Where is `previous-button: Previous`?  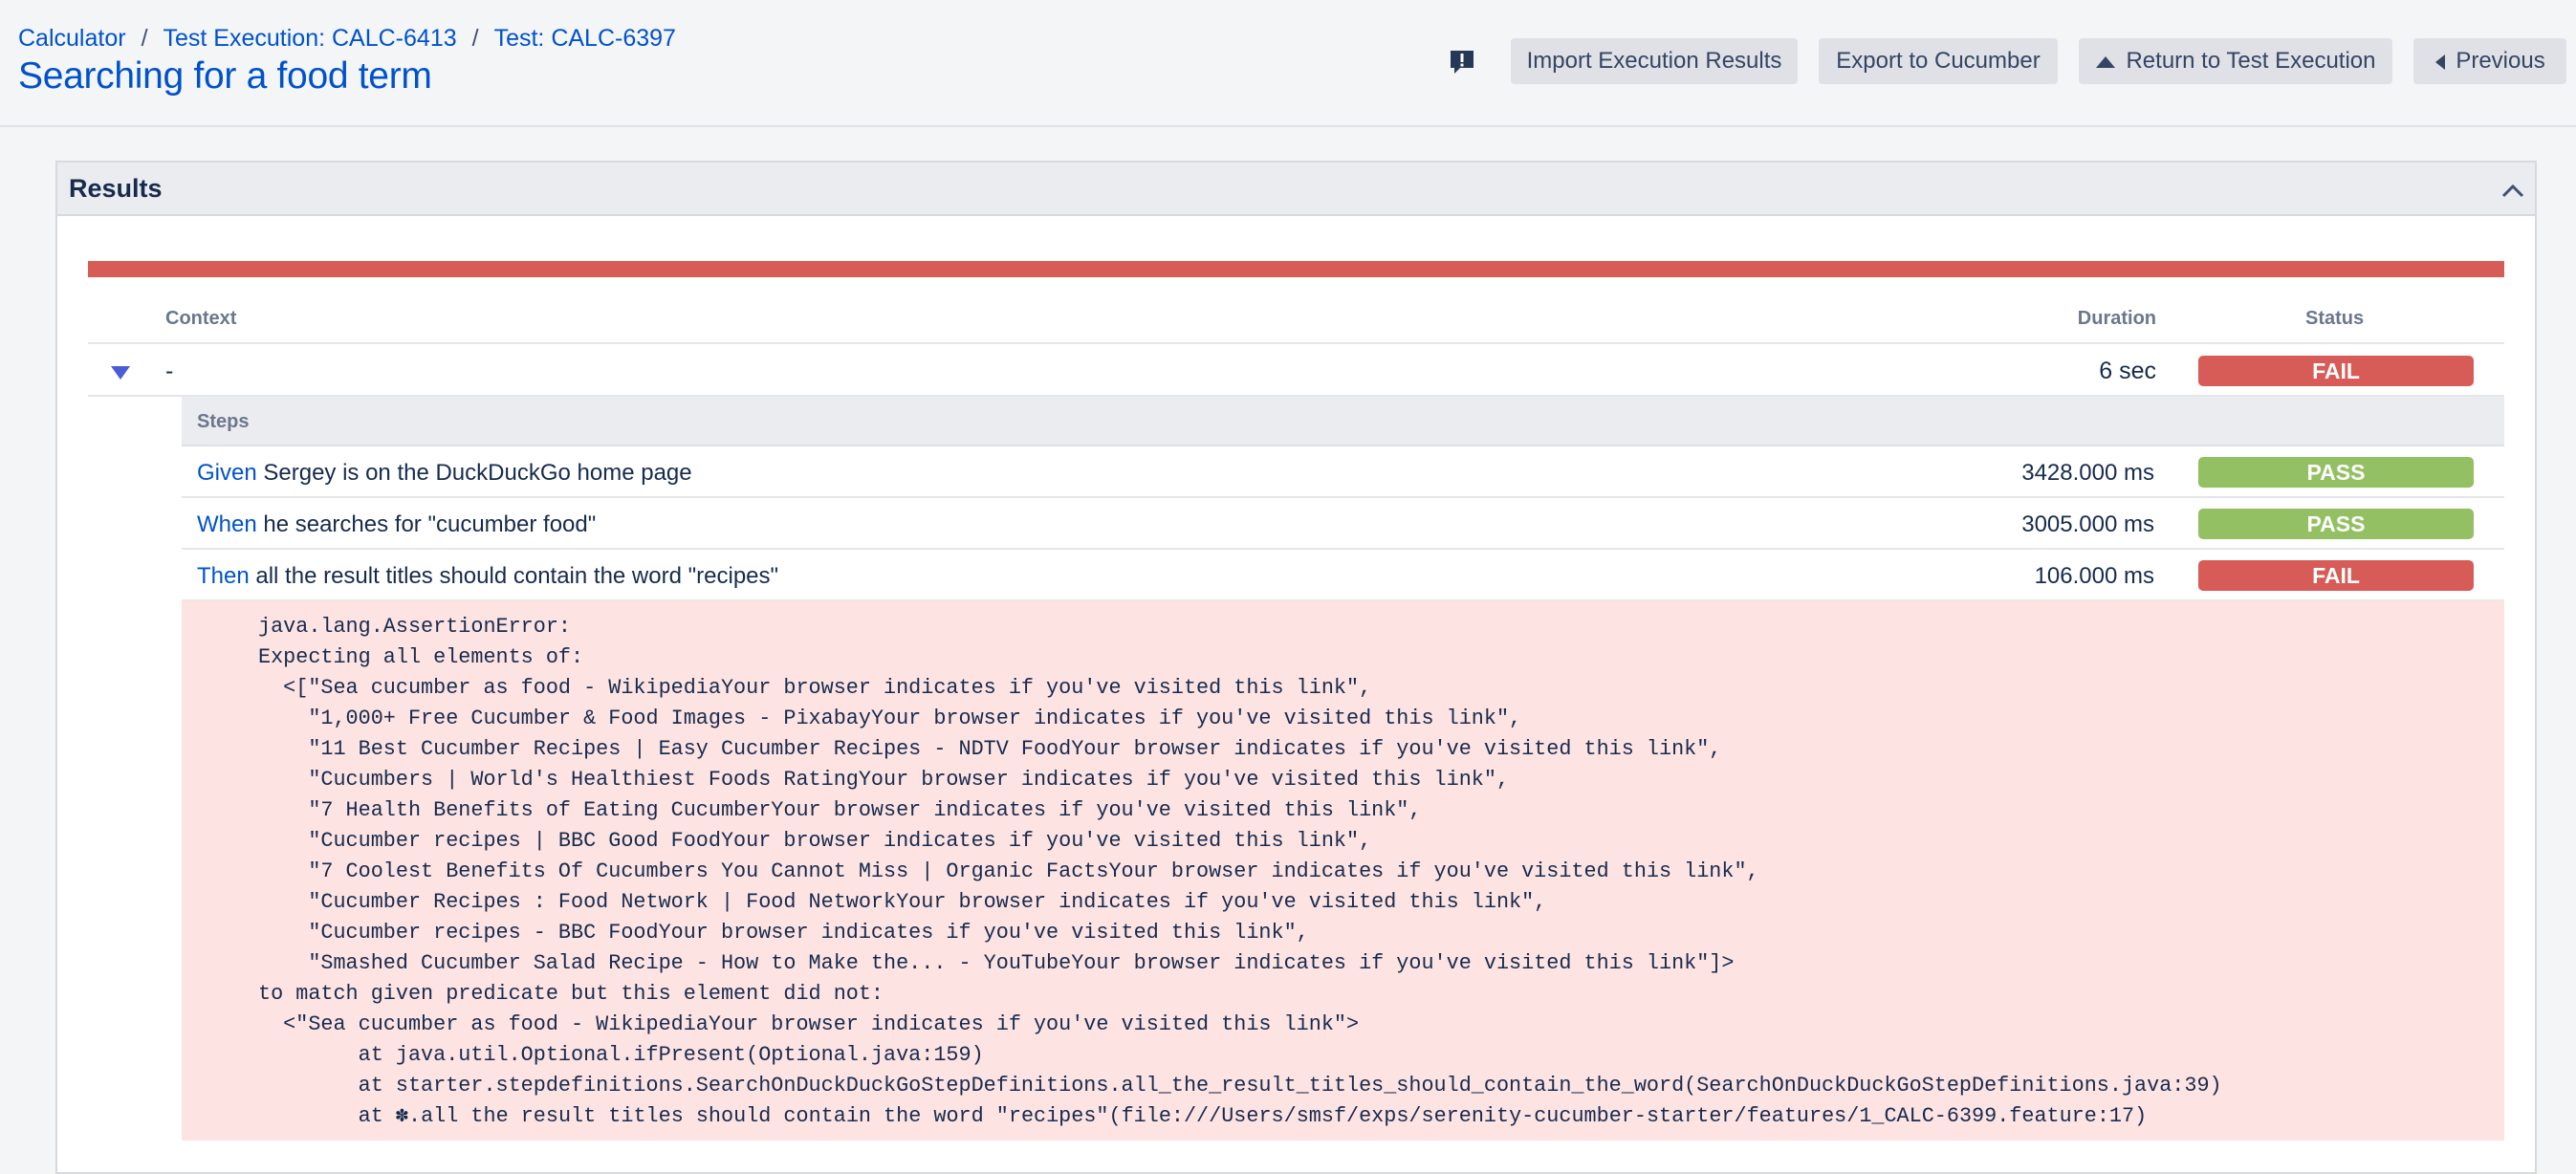 previous-button: Previous is located at coordinates (2489, 61).